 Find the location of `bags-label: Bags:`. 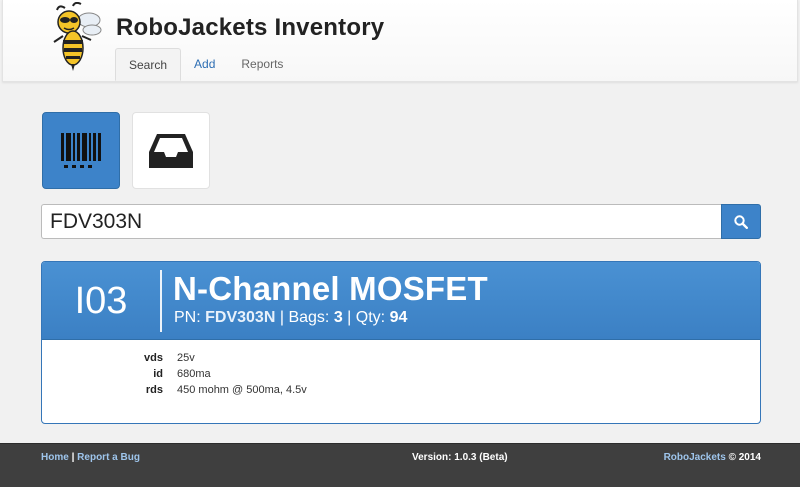

bags-label: Bags: is located at coordinates (309, 317).